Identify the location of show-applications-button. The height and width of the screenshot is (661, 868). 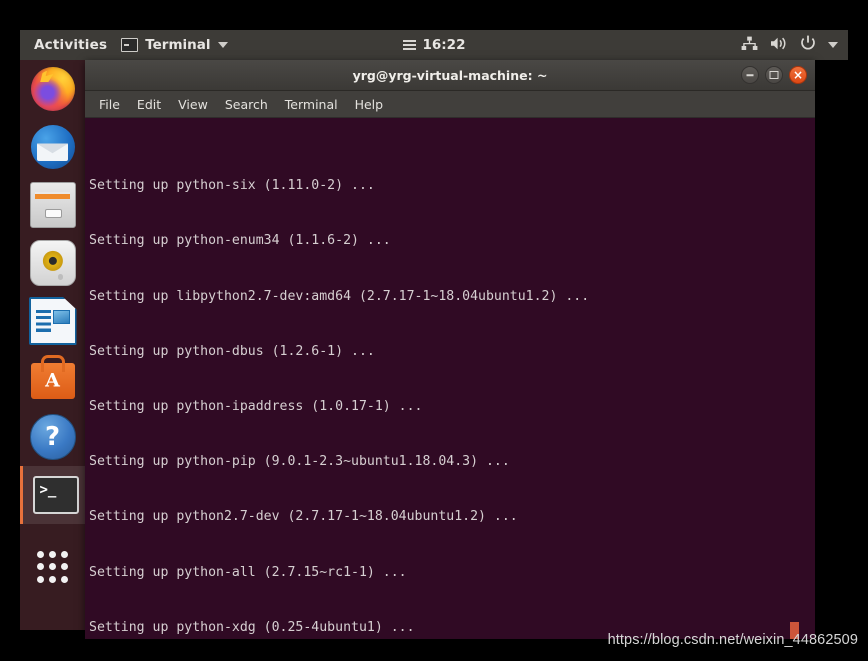
(52, 567).